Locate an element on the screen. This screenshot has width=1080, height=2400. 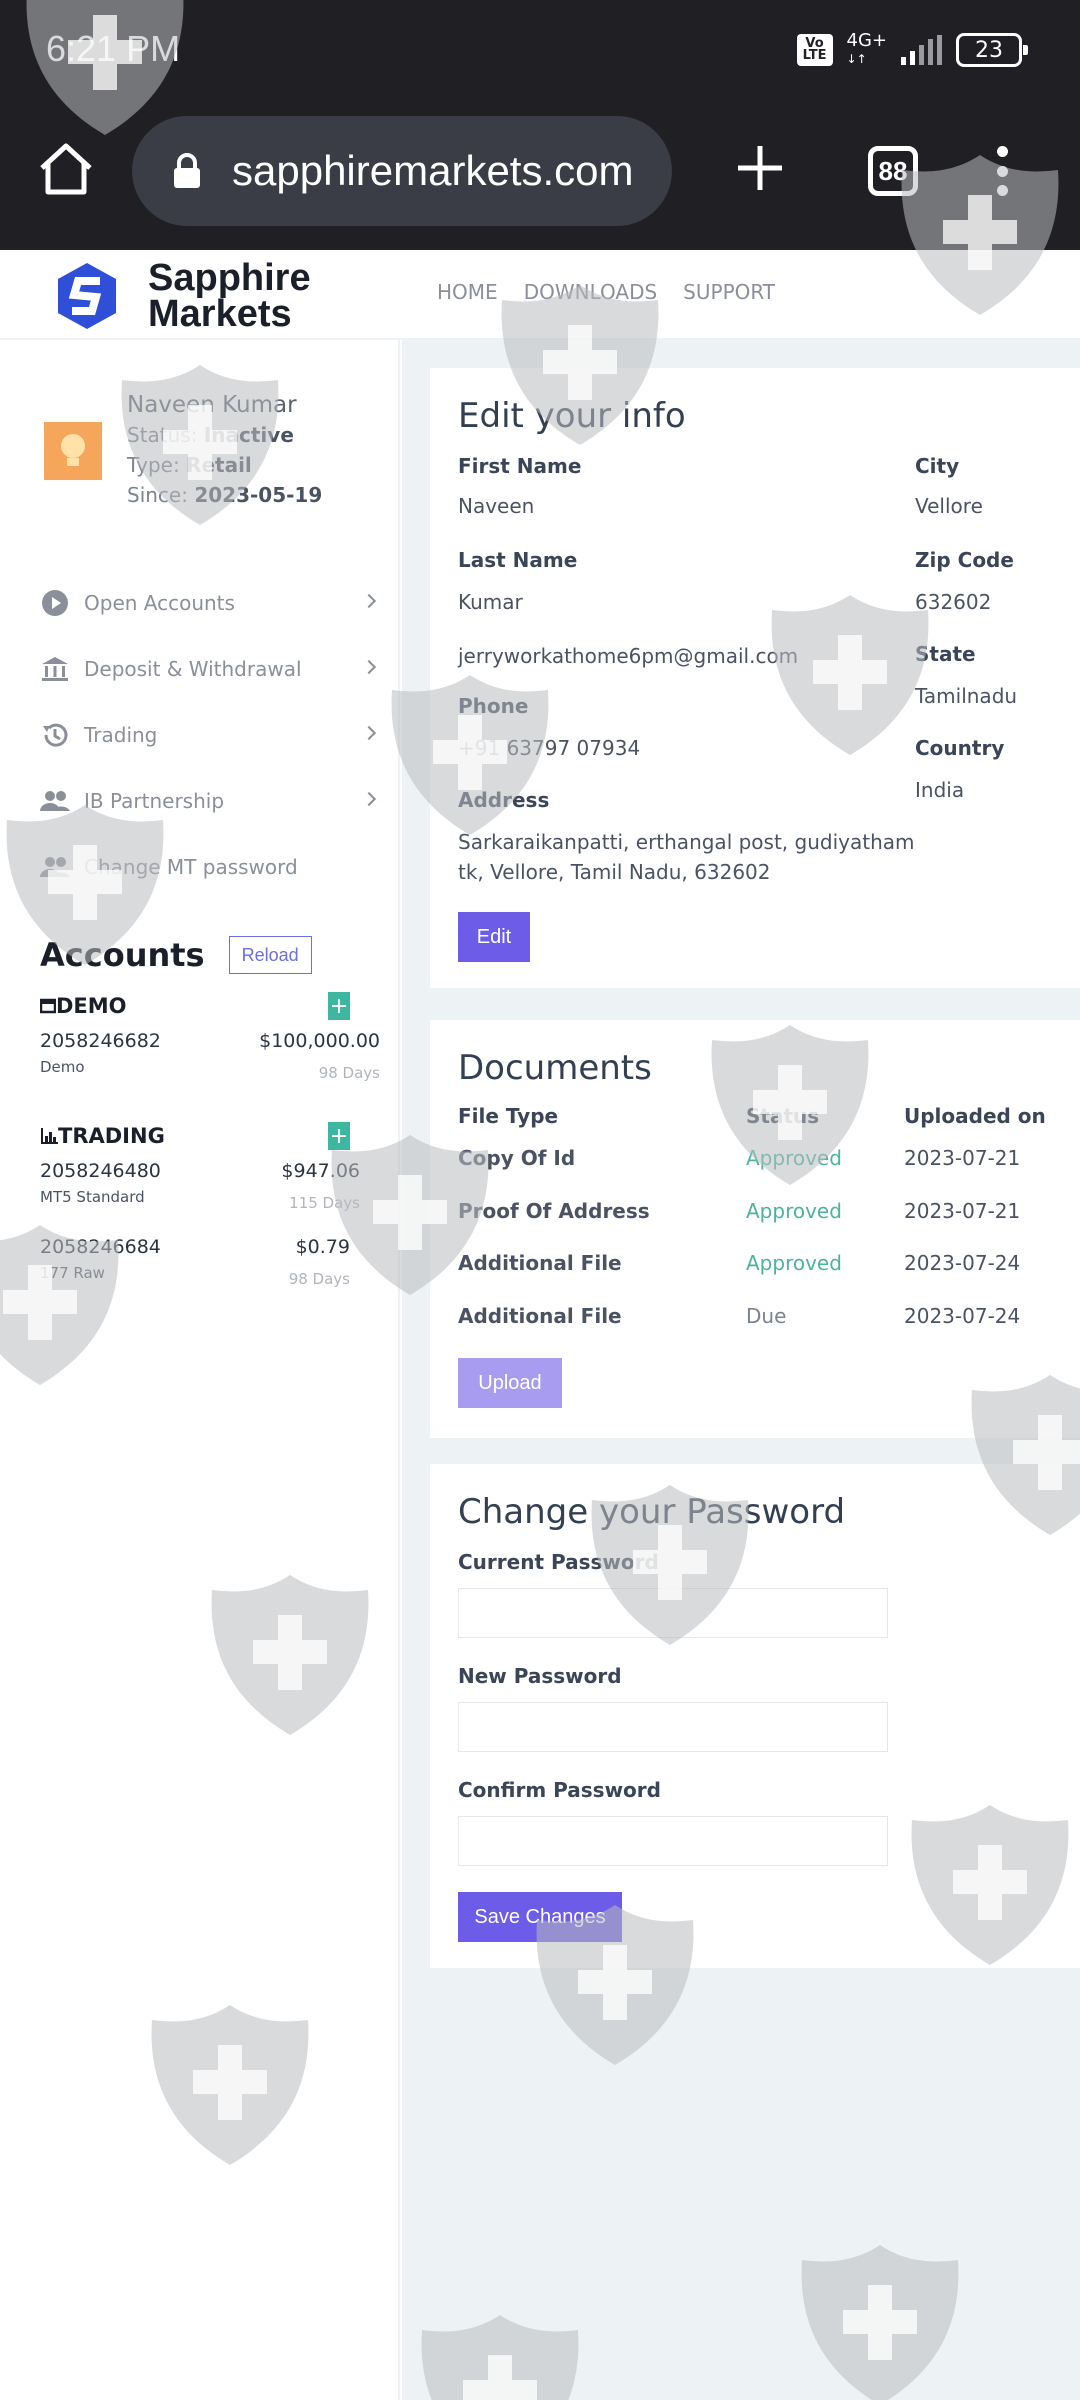
reload-button: Reload is located at coordinates (270, 955).